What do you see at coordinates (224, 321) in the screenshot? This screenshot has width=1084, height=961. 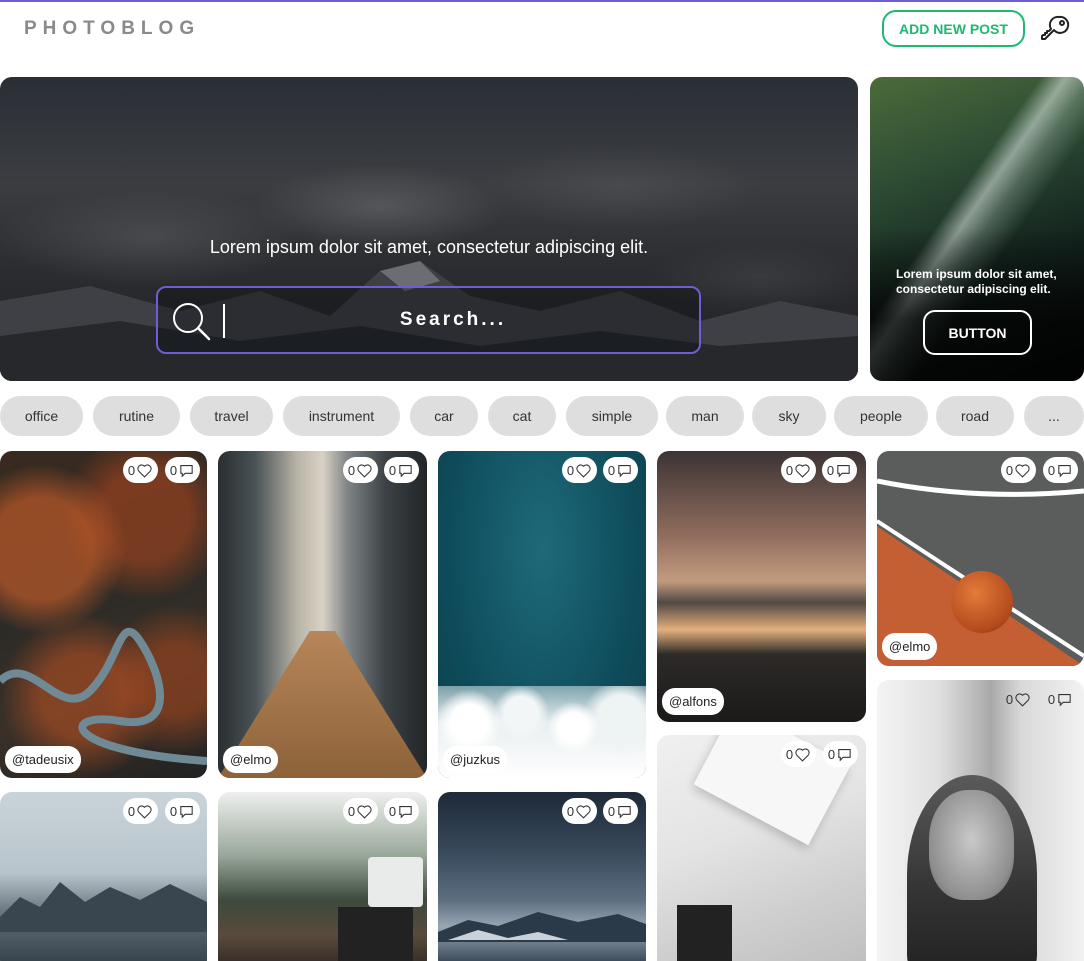 I see `search-caret` at bounding box center [224, 321].